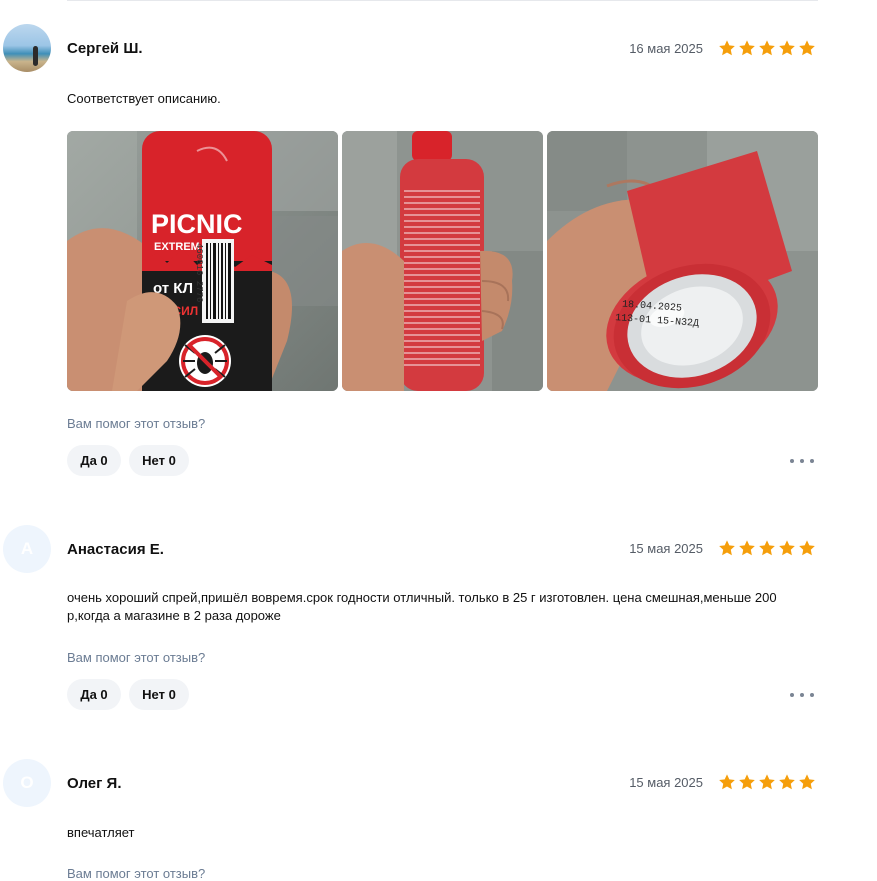 The height and width of the screenshot is (881, 877). Describe the element at coordinates (666, 48) in the screenshot. I see `review-date: 16 мая 2025` at that location.